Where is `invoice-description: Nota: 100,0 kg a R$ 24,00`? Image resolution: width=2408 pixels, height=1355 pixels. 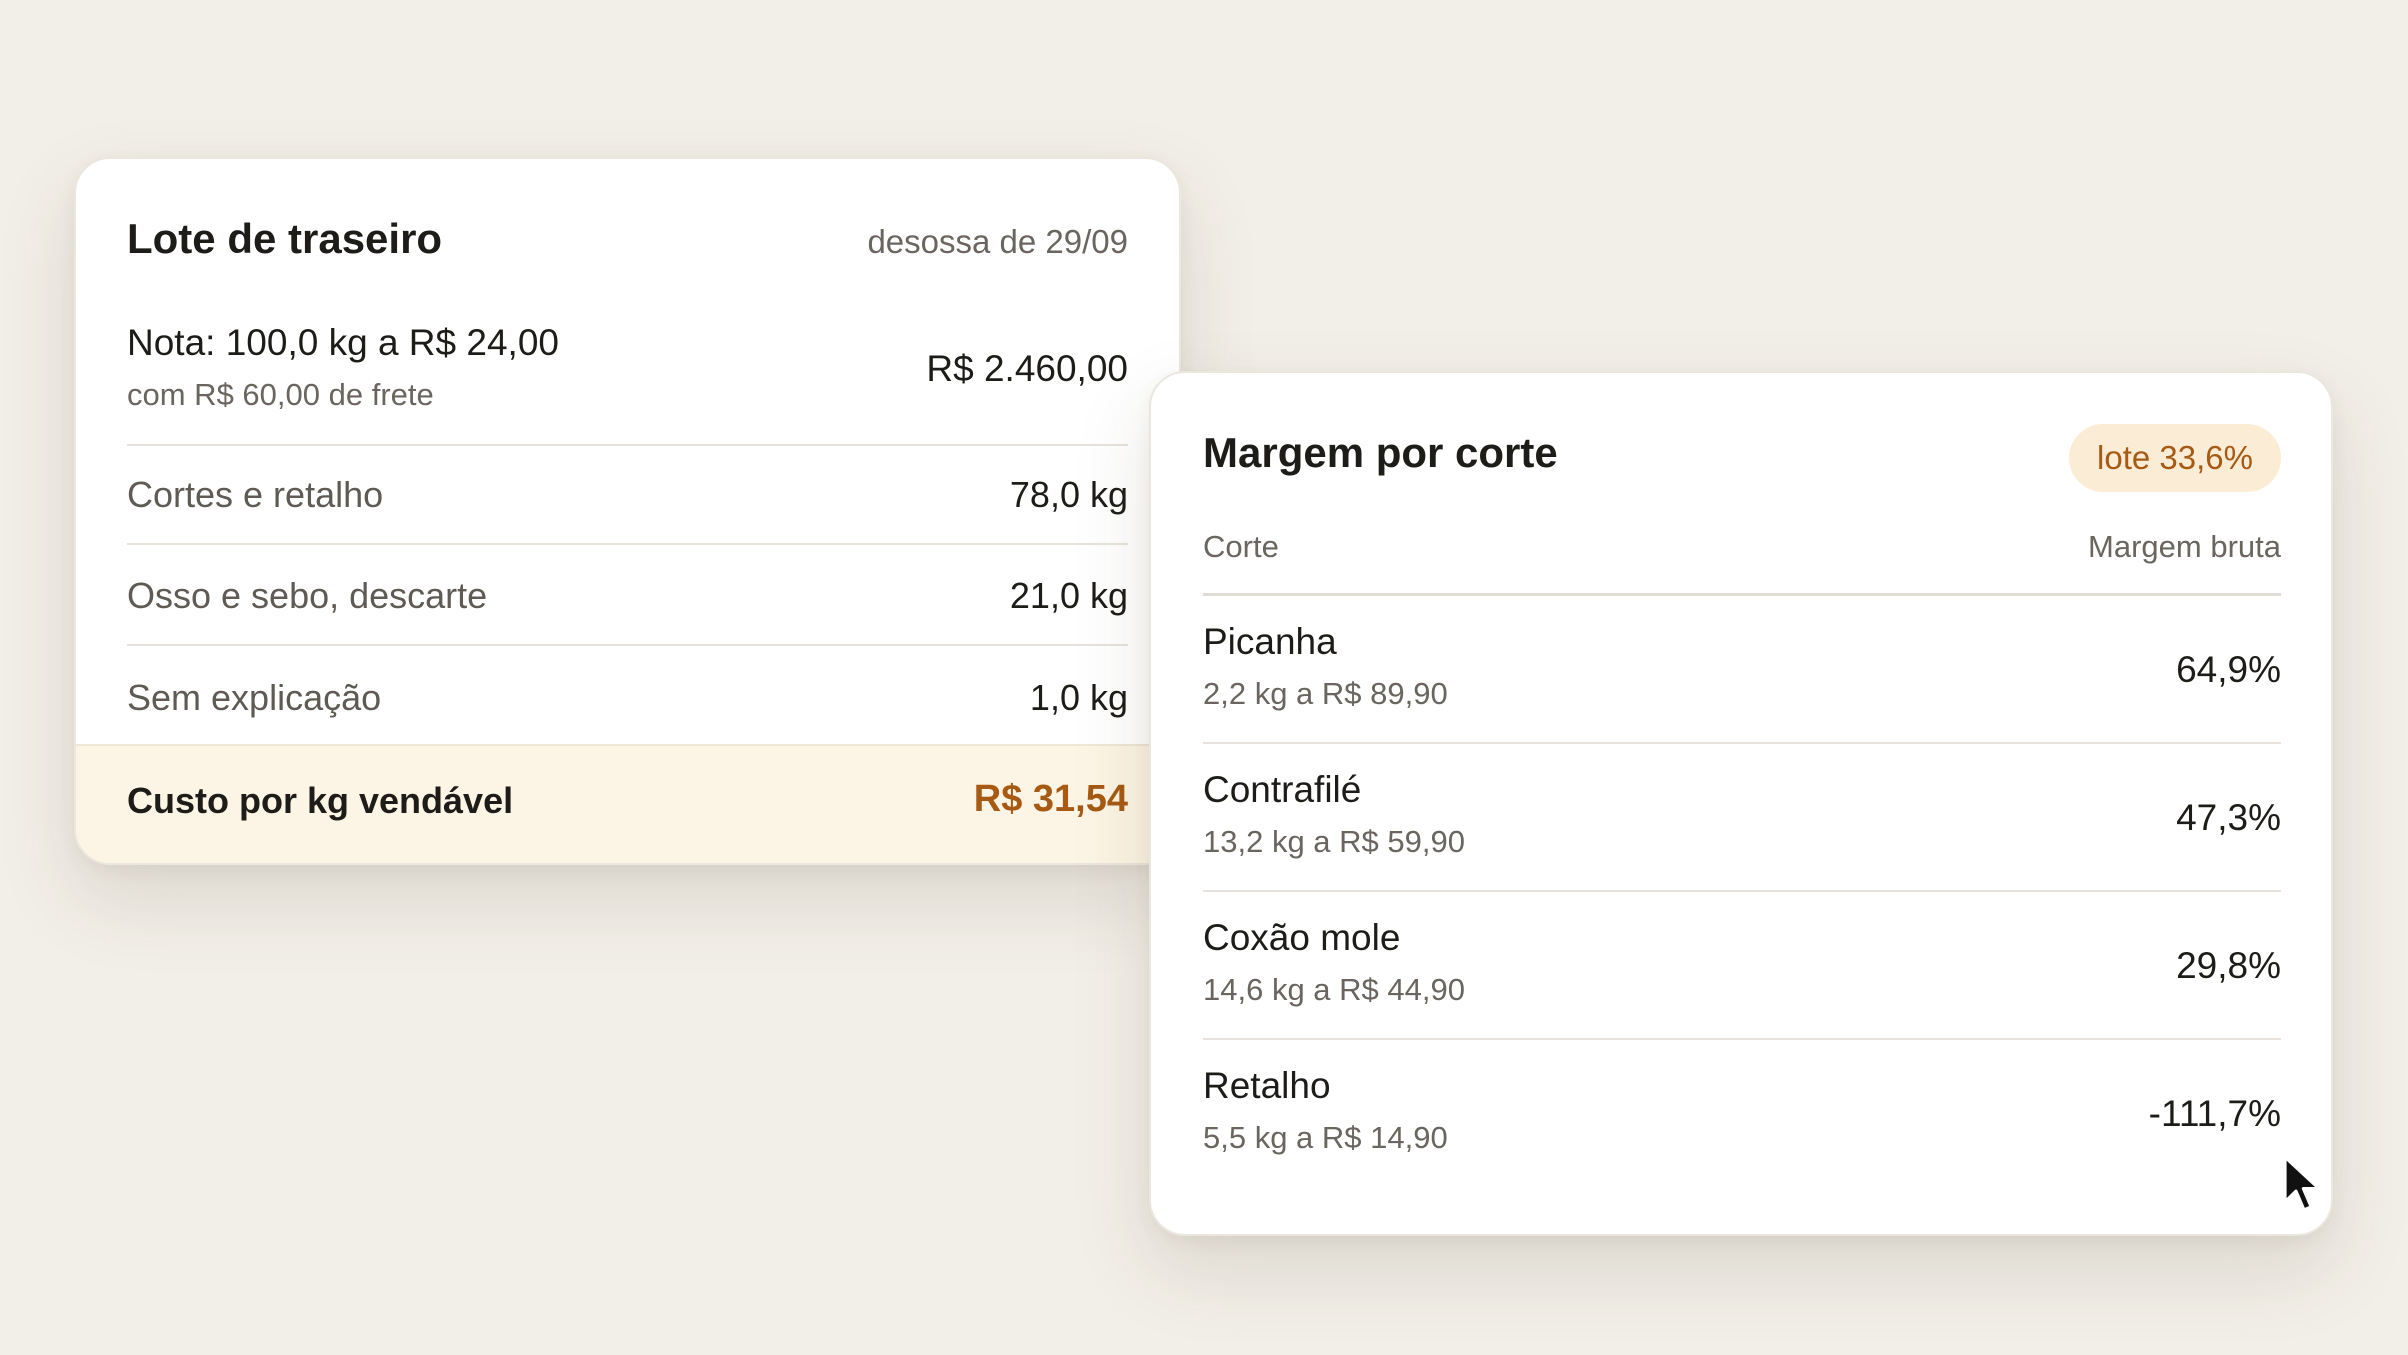
invoice-description: Nota: 100,0 kg a R$ 24,00 is located at coordinates (343, 342).